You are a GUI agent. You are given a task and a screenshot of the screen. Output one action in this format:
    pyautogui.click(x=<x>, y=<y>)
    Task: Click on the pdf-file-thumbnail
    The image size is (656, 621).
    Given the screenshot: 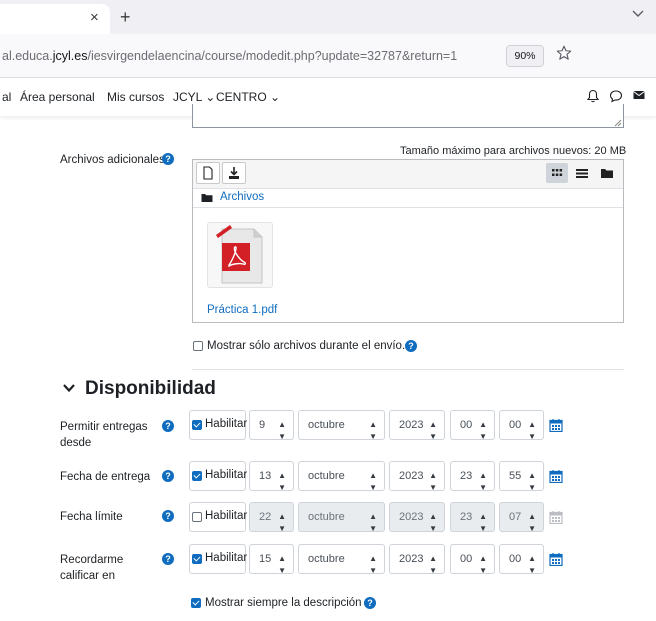 What is the action you would take?
    pyautogui.click(x=240, y=255)
    